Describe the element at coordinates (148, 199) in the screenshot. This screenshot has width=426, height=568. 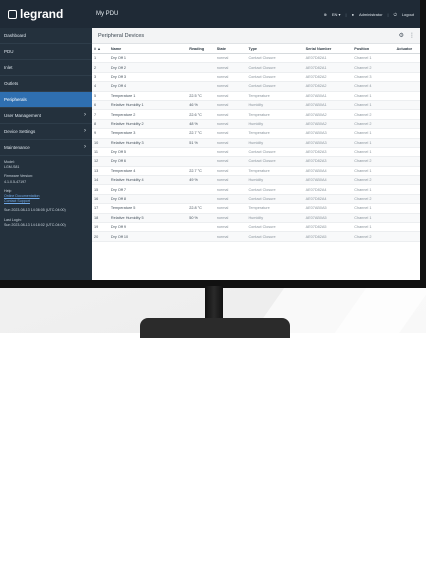
I see `table-cell: Dry Off 8` at that location.